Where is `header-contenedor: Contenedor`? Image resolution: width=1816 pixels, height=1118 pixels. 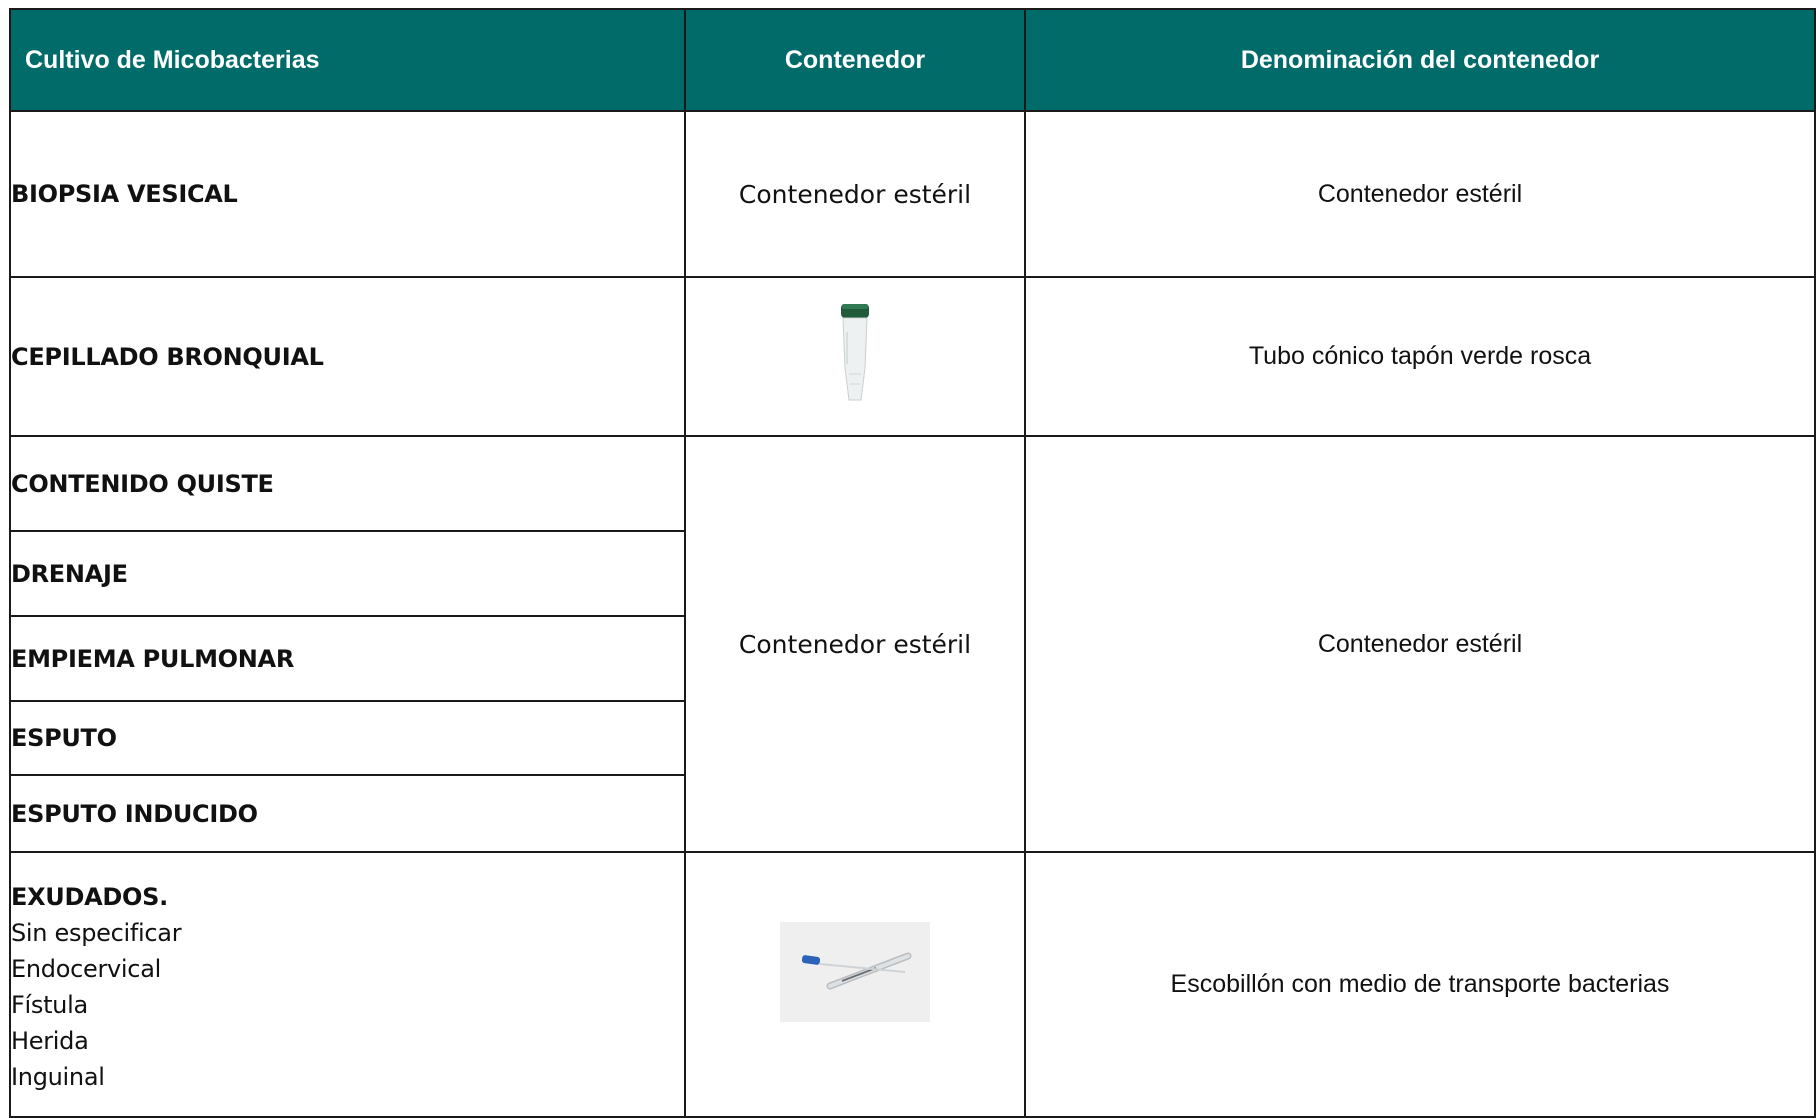 header-contenedor: Contenedor is located at coordinates (855, 60).